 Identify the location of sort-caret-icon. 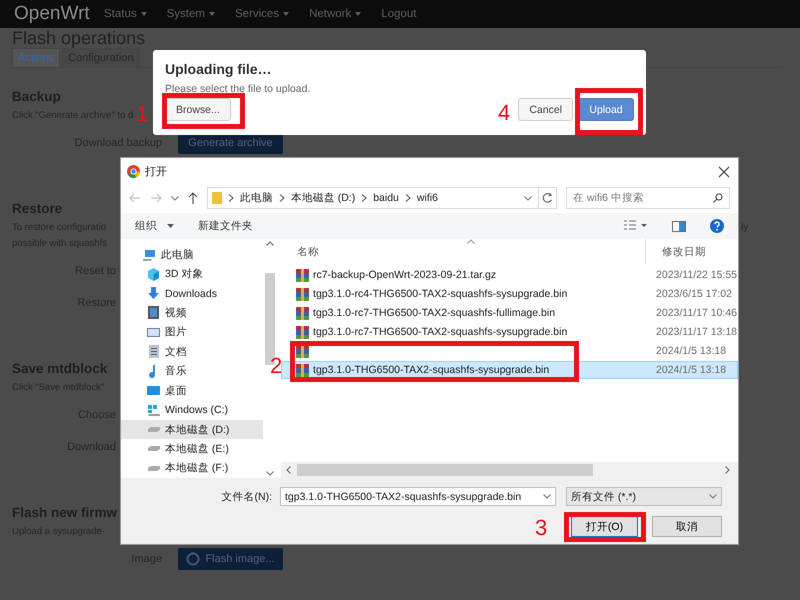
(471, 241).